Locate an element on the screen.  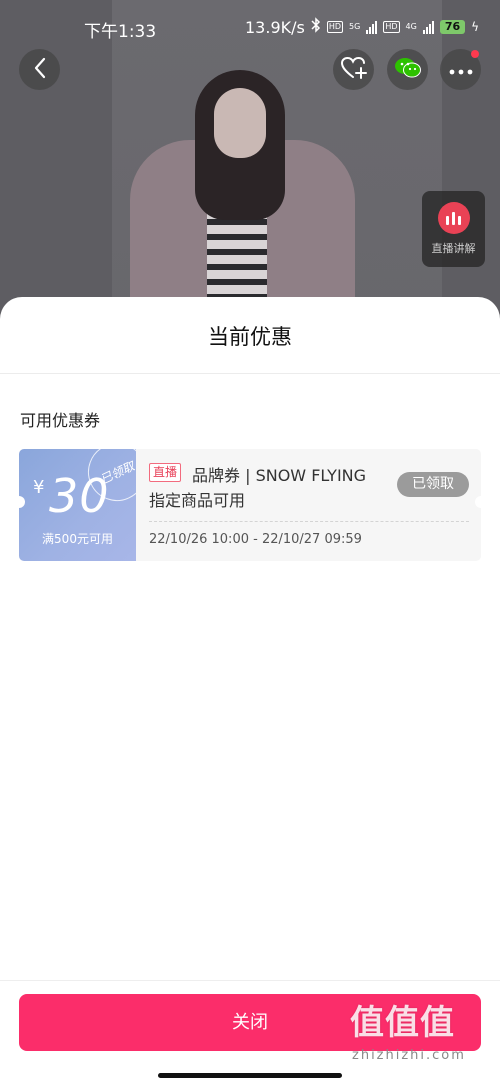
wechat-icon is located at coordinates (408, 70).